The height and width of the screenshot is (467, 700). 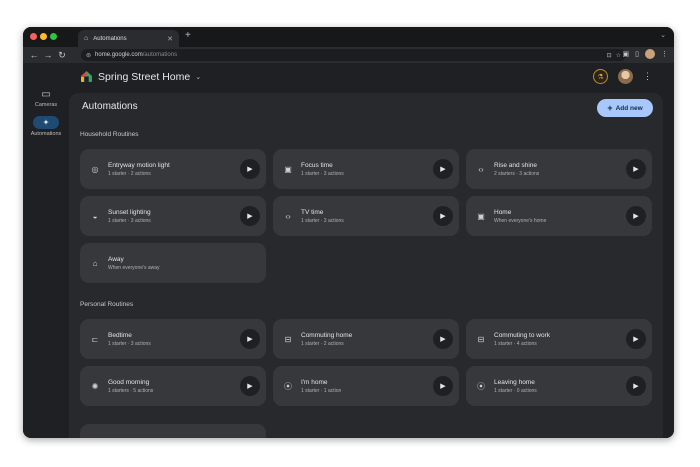 I want to click on browser-menu-icon: ⋮, so click(x=664, y=54).